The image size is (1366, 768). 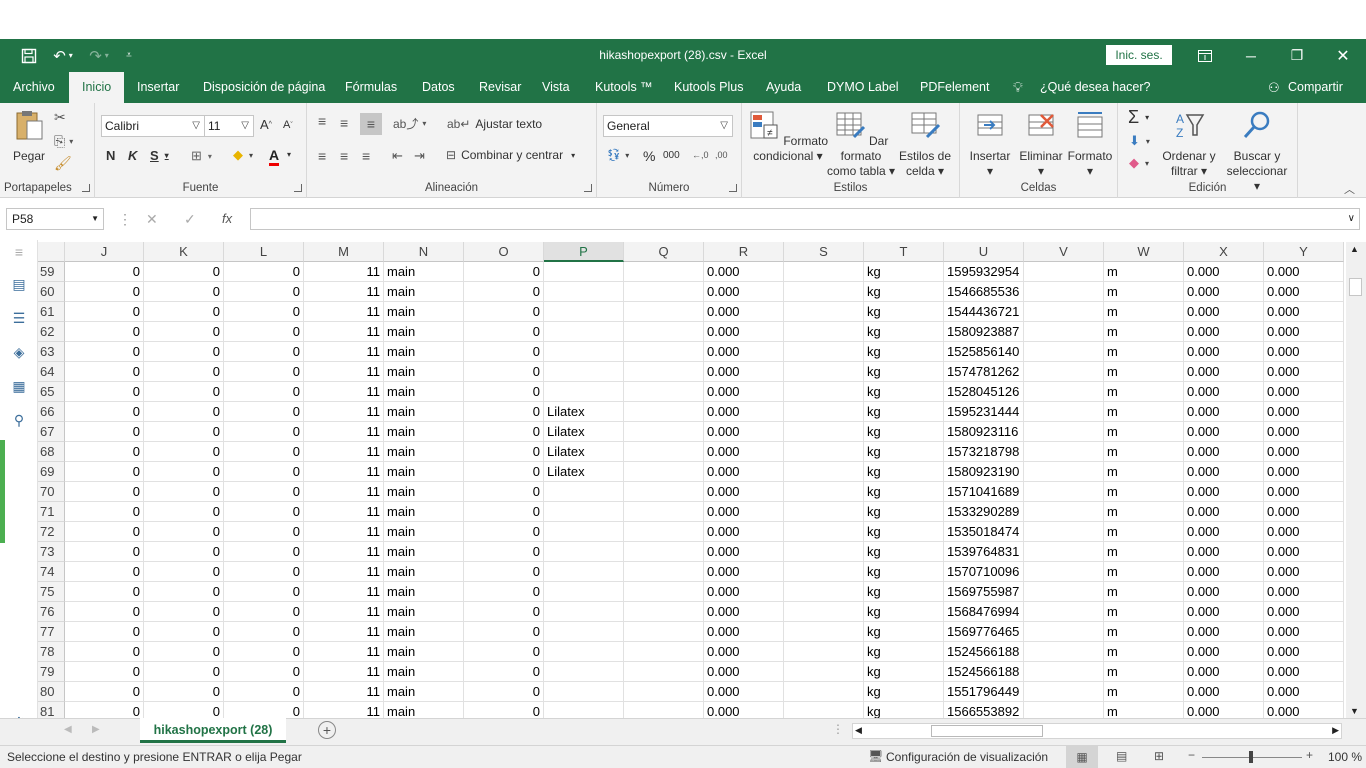 What do you see at coordinates (984, 312) in the screenshot?
I see `cell-u: 1544436721` at bounding box center [984, 312].